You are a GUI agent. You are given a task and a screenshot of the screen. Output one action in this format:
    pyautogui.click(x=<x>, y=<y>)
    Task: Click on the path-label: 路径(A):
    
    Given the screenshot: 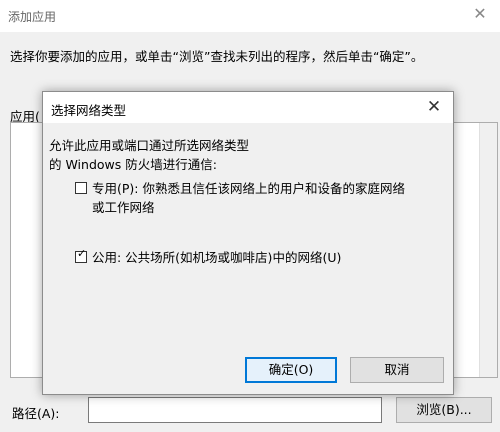 What is the action you would take?
    pyautogui.click(x=36, y=413)
    